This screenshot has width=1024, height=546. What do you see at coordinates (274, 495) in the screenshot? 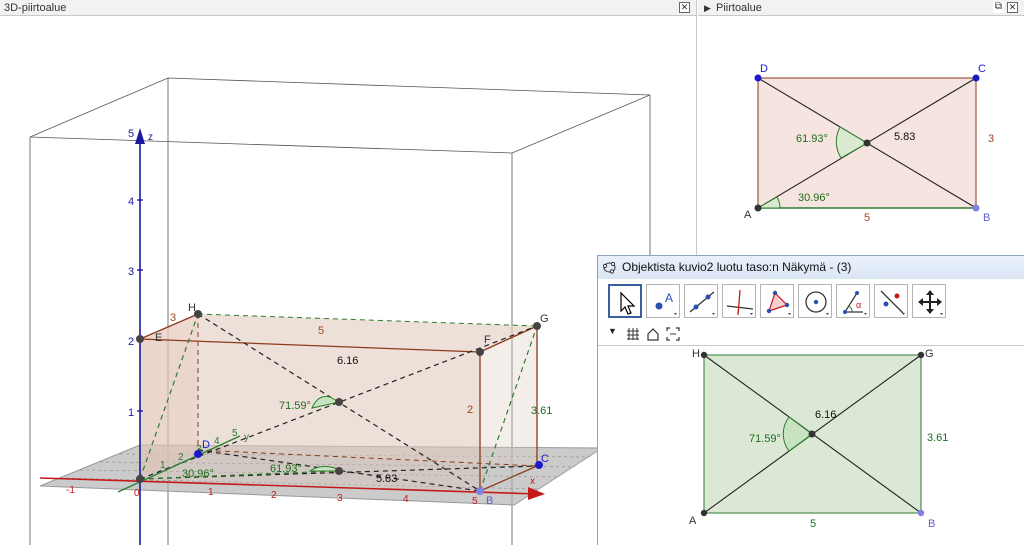
I see `x-tick: 2` at bounding box center [274, 495].